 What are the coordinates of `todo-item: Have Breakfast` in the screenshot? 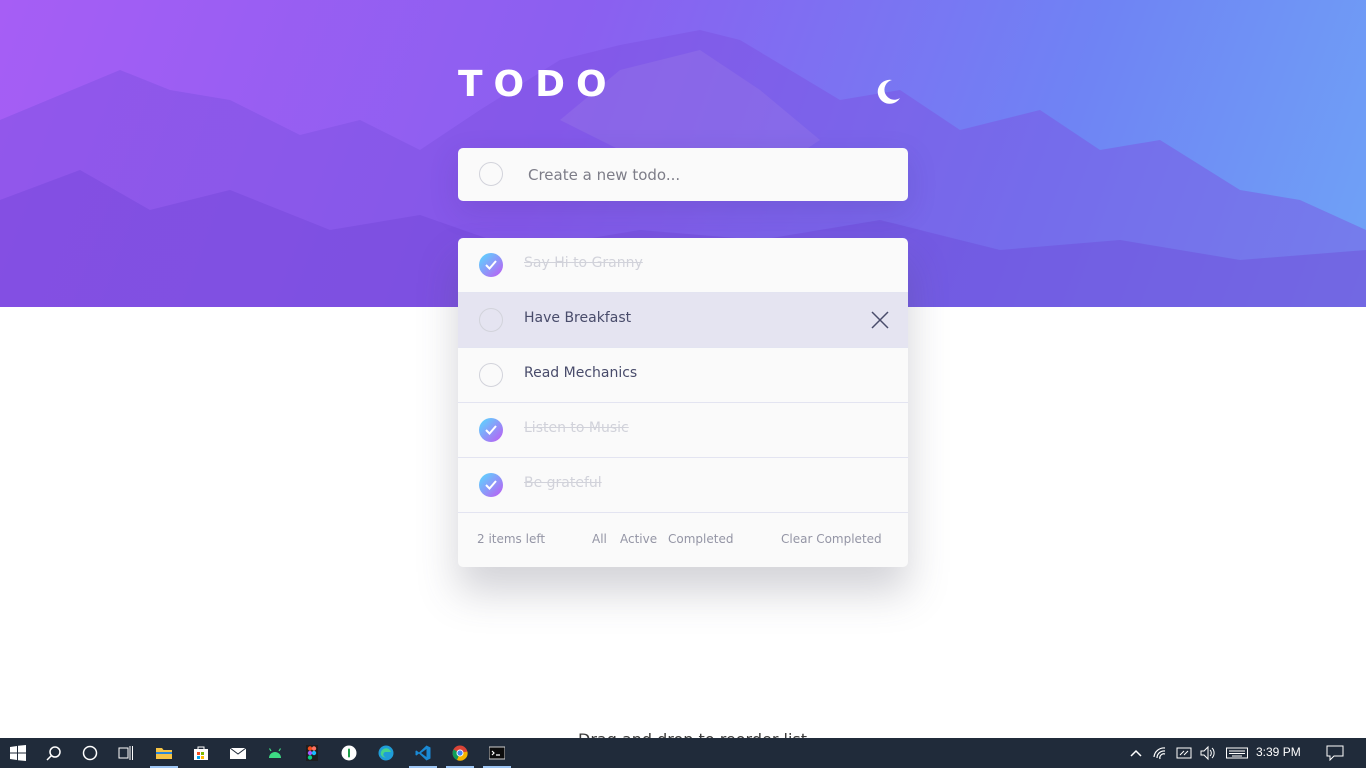 It's located at (683, 320).